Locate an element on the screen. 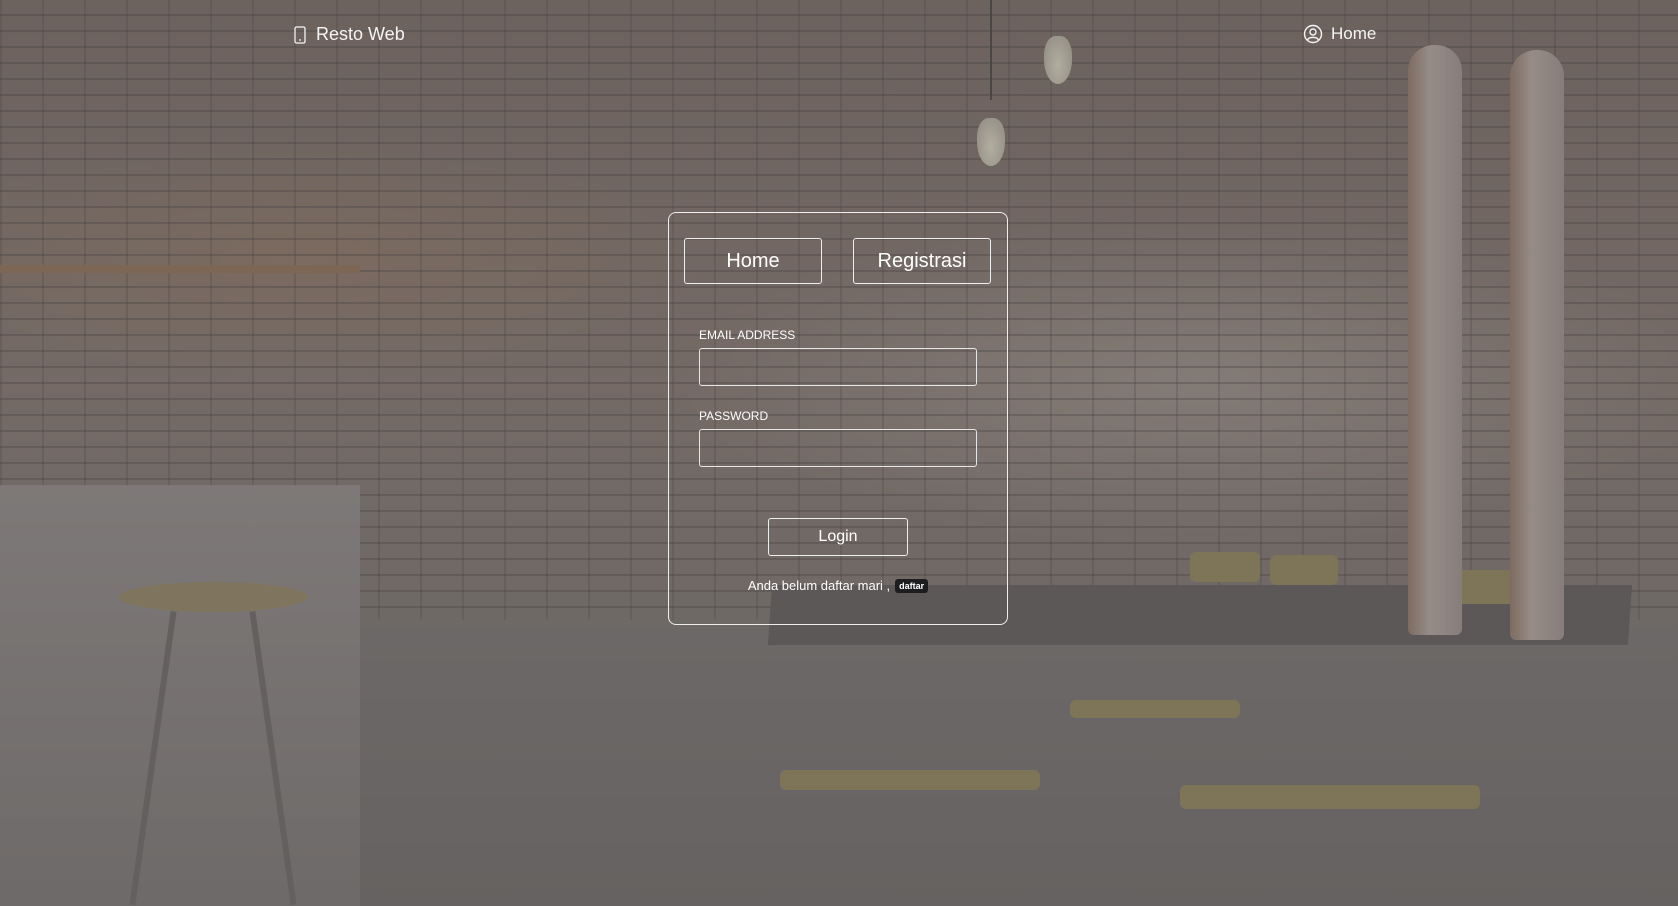 Image resolution: width=1678 pixels, height=906 pixels. email-label: EMAIL ADDRESS is located at coordinates (747, 335).